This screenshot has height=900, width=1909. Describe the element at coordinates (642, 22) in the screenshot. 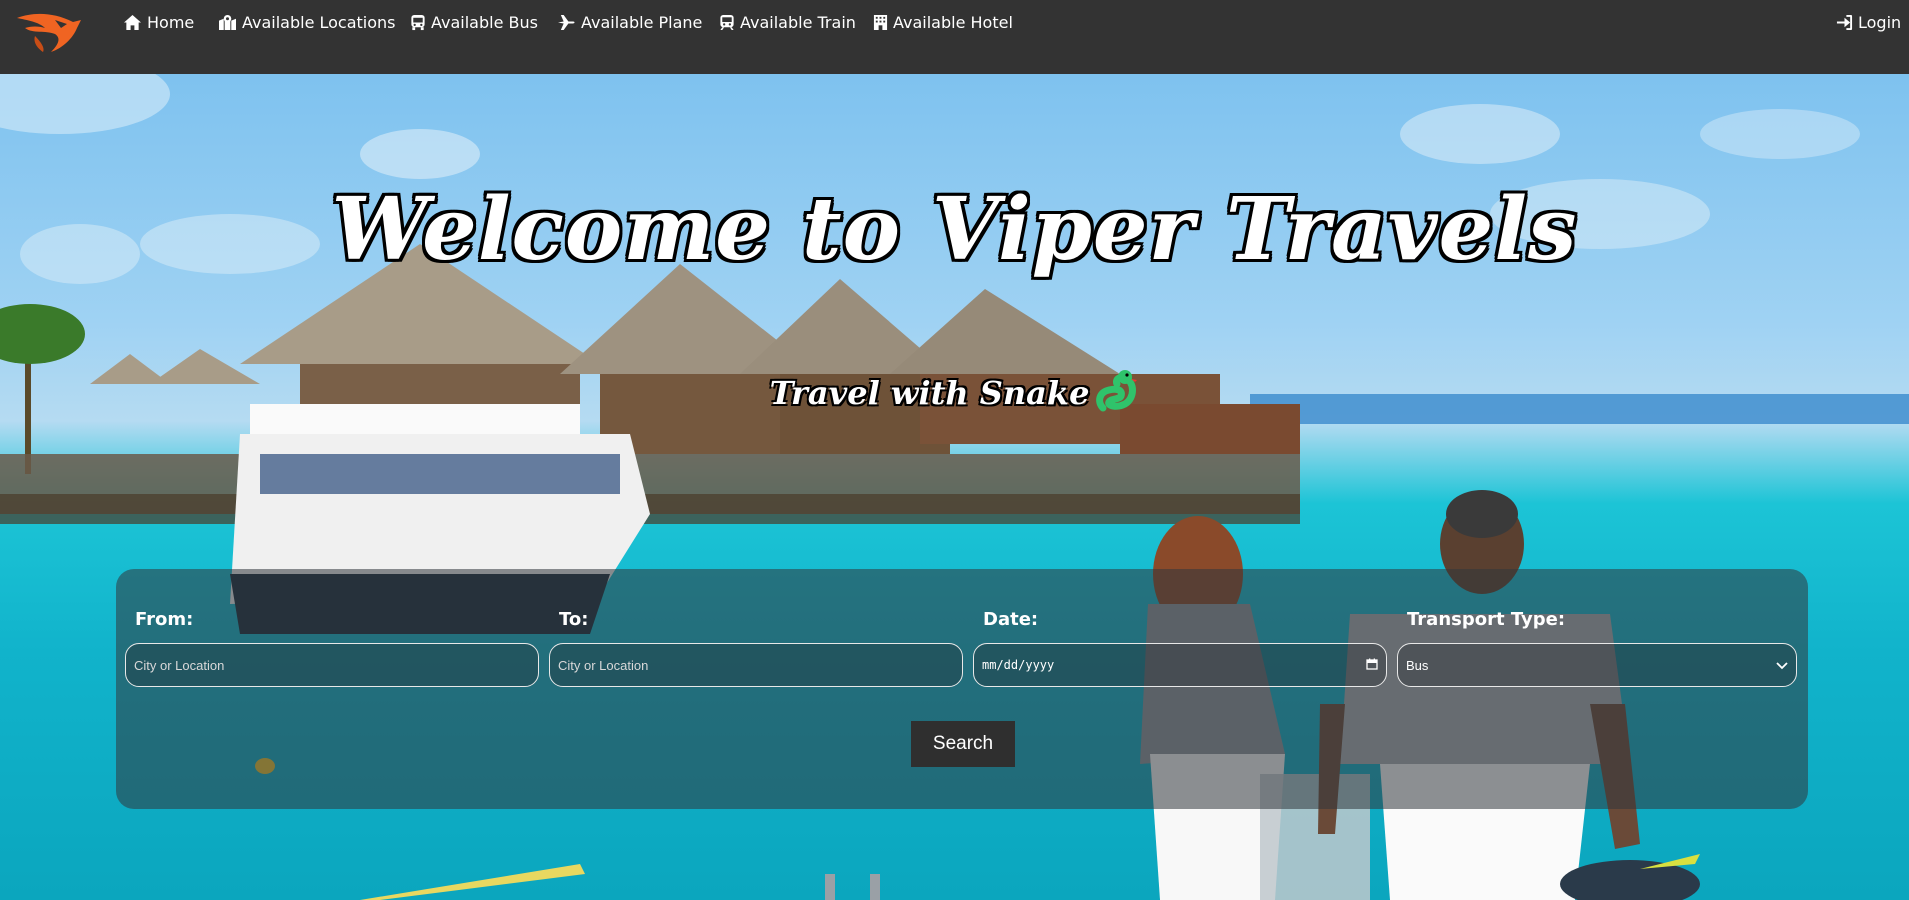

I see `nav-available-plane-label: Available Plane` at that location.